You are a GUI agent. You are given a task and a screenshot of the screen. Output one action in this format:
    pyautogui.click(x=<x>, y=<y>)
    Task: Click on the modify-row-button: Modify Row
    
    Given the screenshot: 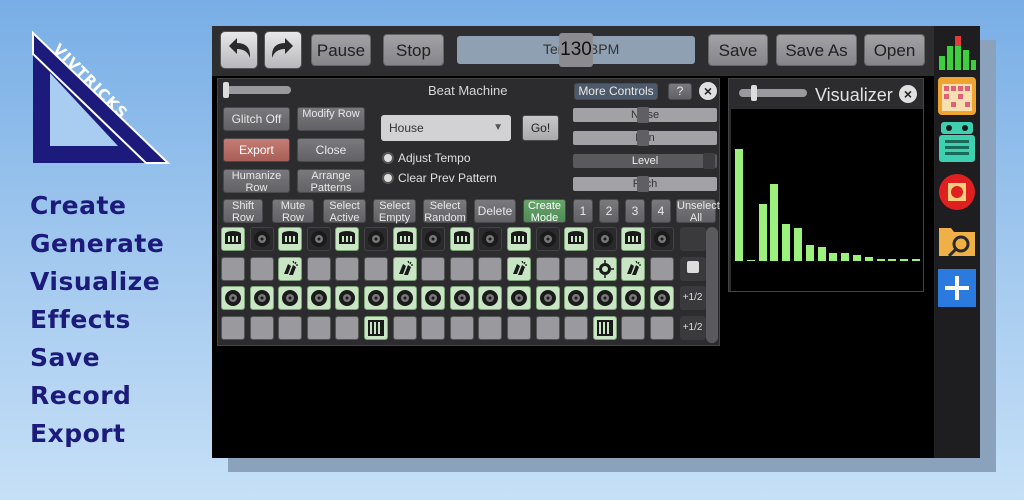 What is the action you would take?
    pyautogui.click(x=331, y=119)
    